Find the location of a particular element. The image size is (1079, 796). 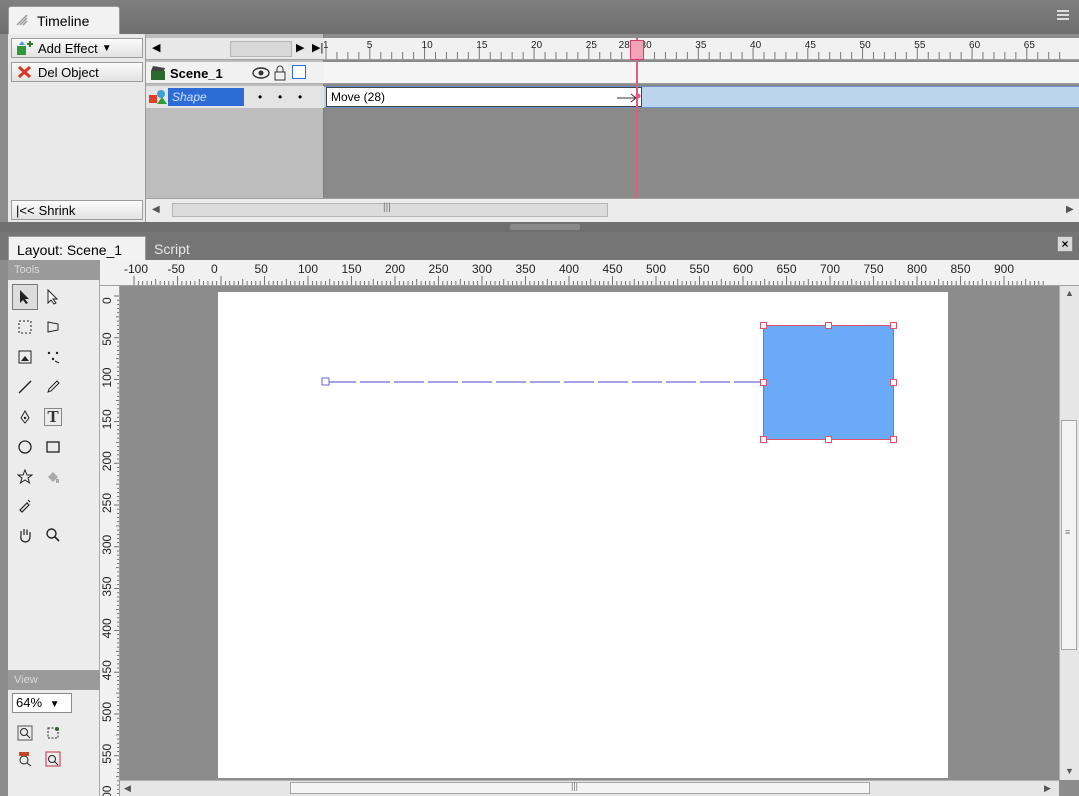

h-ruler-label: 450 is located at coordinates (613, 269).